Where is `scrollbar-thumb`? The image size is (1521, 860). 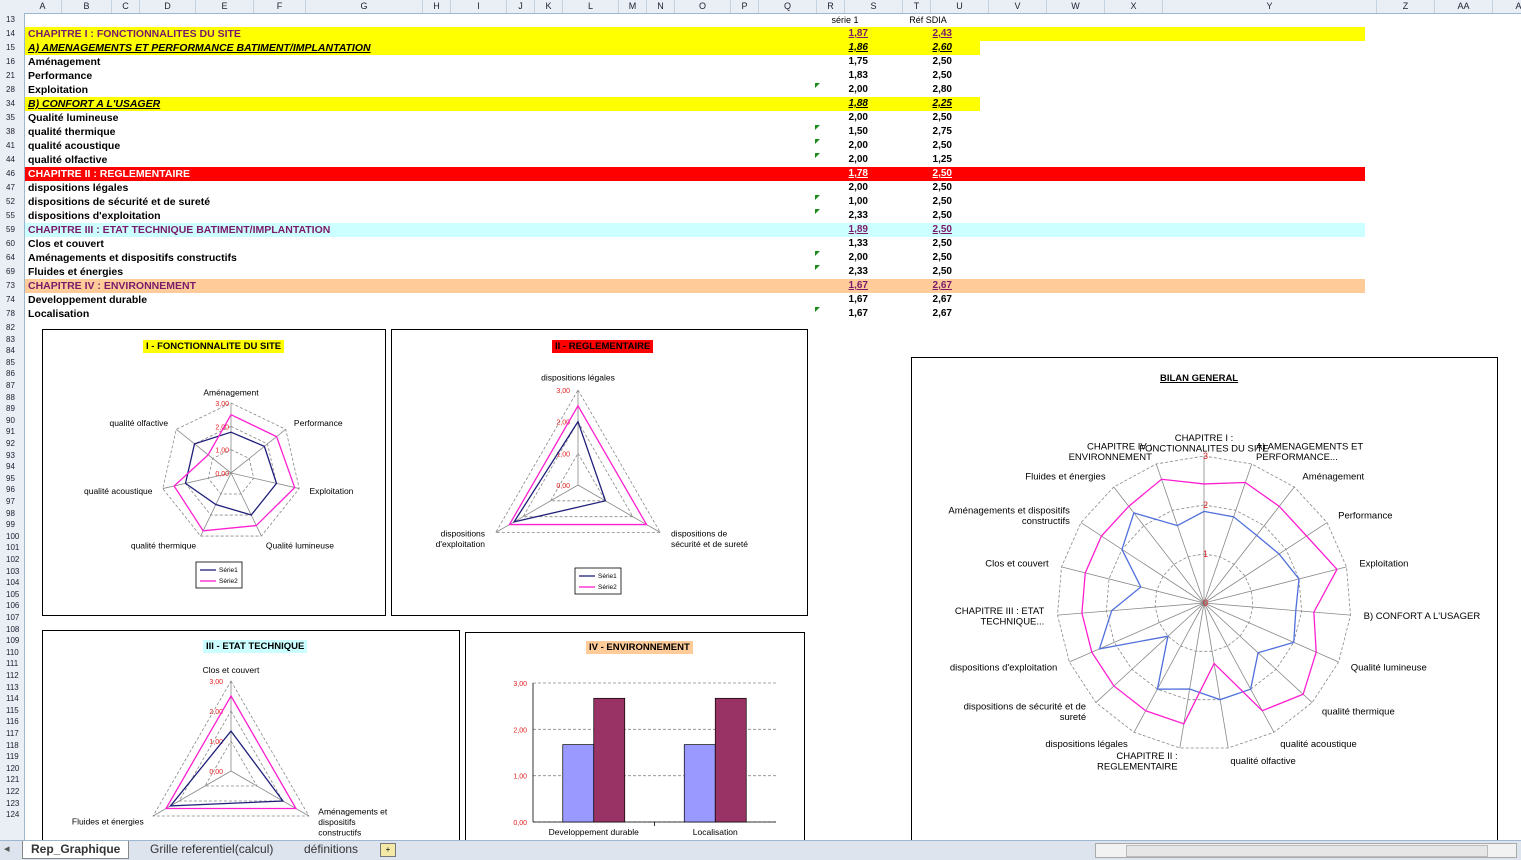 scrollbar-thumb is located at coordinates (1307, 851).